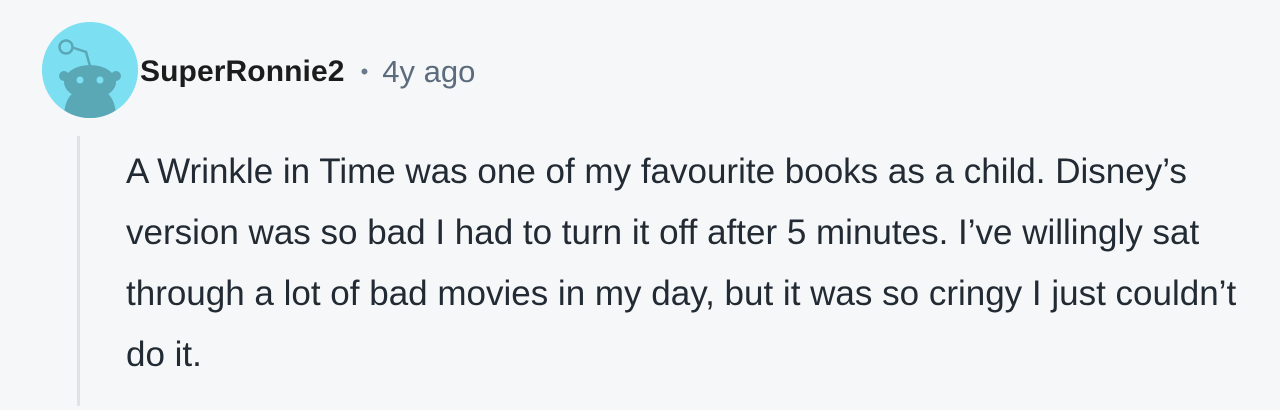 The image size is (1280, 410). I want to click on comment-header: SuperRonnie2 • 4y ago, so click(307, 72).